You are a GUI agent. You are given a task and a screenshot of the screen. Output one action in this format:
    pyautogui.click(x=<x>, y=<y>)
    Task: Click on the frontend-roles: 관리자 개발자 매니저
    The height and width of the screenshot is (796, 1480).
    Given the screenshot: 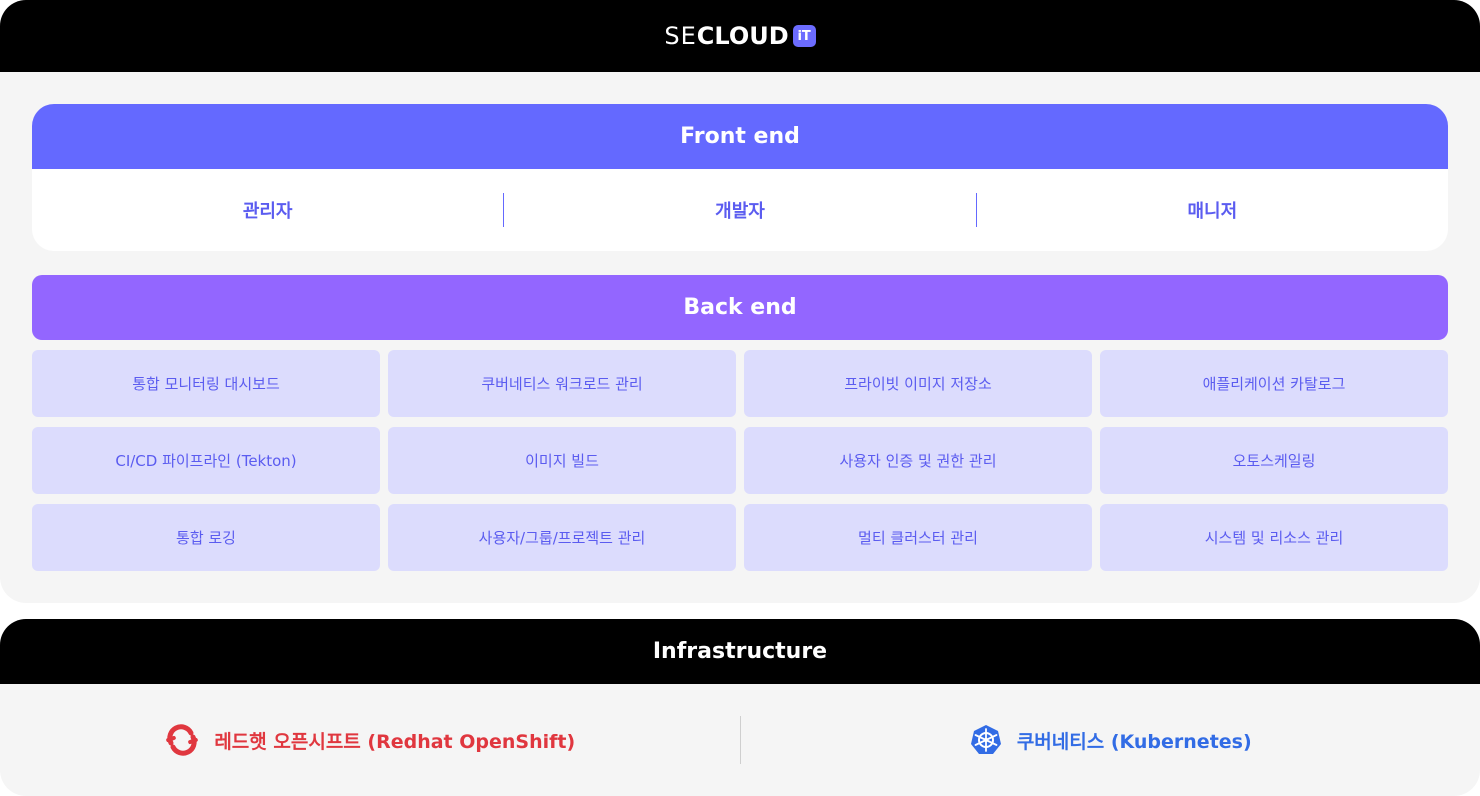 What is the action you would take?
    pyautogui.click(x=740, y=210)
    